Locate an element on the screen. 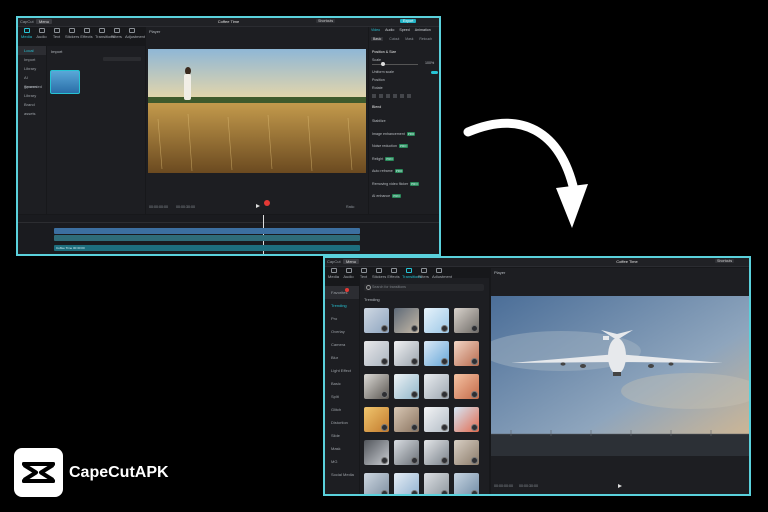 The height and width of the screenshot is (512, 768). media-filter-bar is located at coordinates (122, 59).